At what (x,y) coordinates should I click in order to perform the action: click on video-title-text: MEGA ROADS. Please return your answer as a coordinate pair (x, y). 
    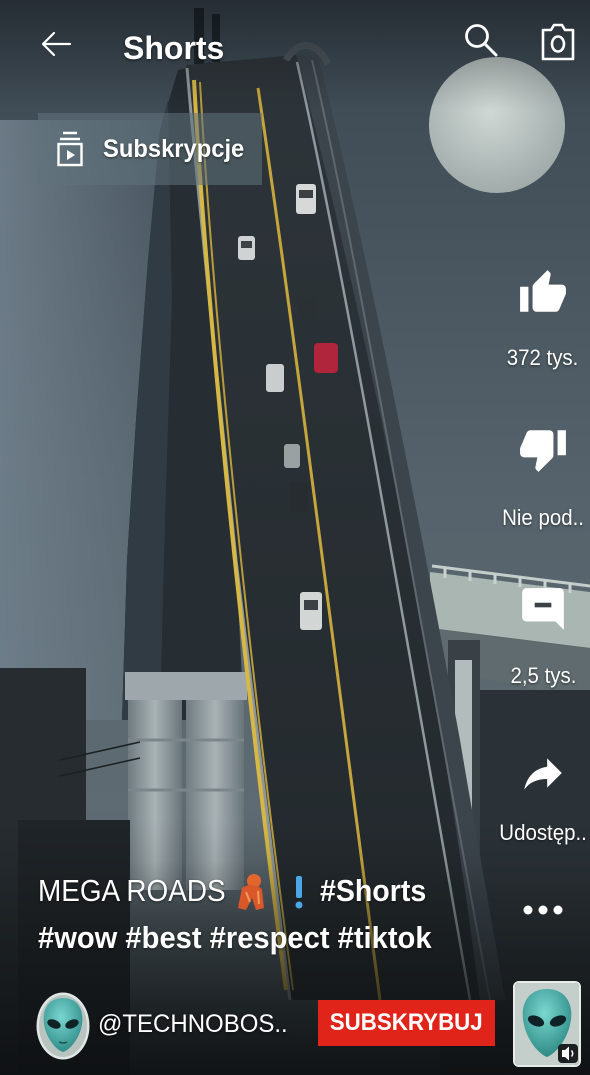
    Looking at the image, I should click on (132, 890).